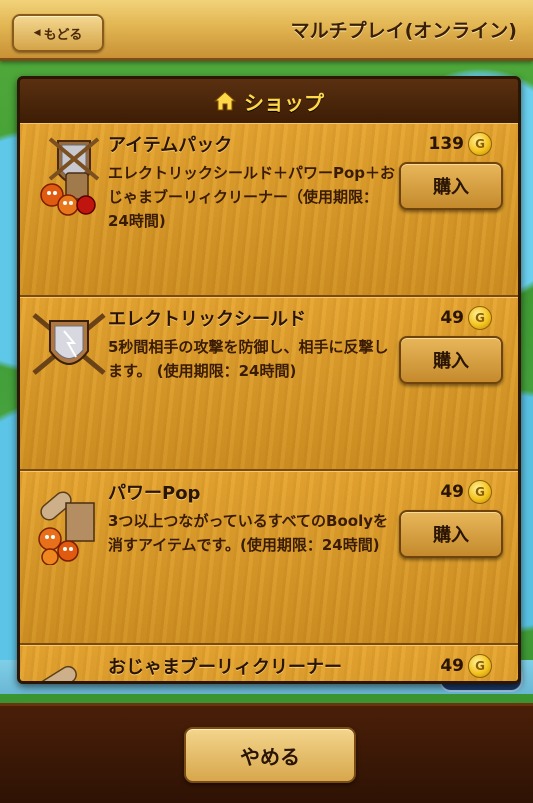 The height and width of the screenshot is (803, 533). I want to click on power-pop-icon, so click(70, 523).